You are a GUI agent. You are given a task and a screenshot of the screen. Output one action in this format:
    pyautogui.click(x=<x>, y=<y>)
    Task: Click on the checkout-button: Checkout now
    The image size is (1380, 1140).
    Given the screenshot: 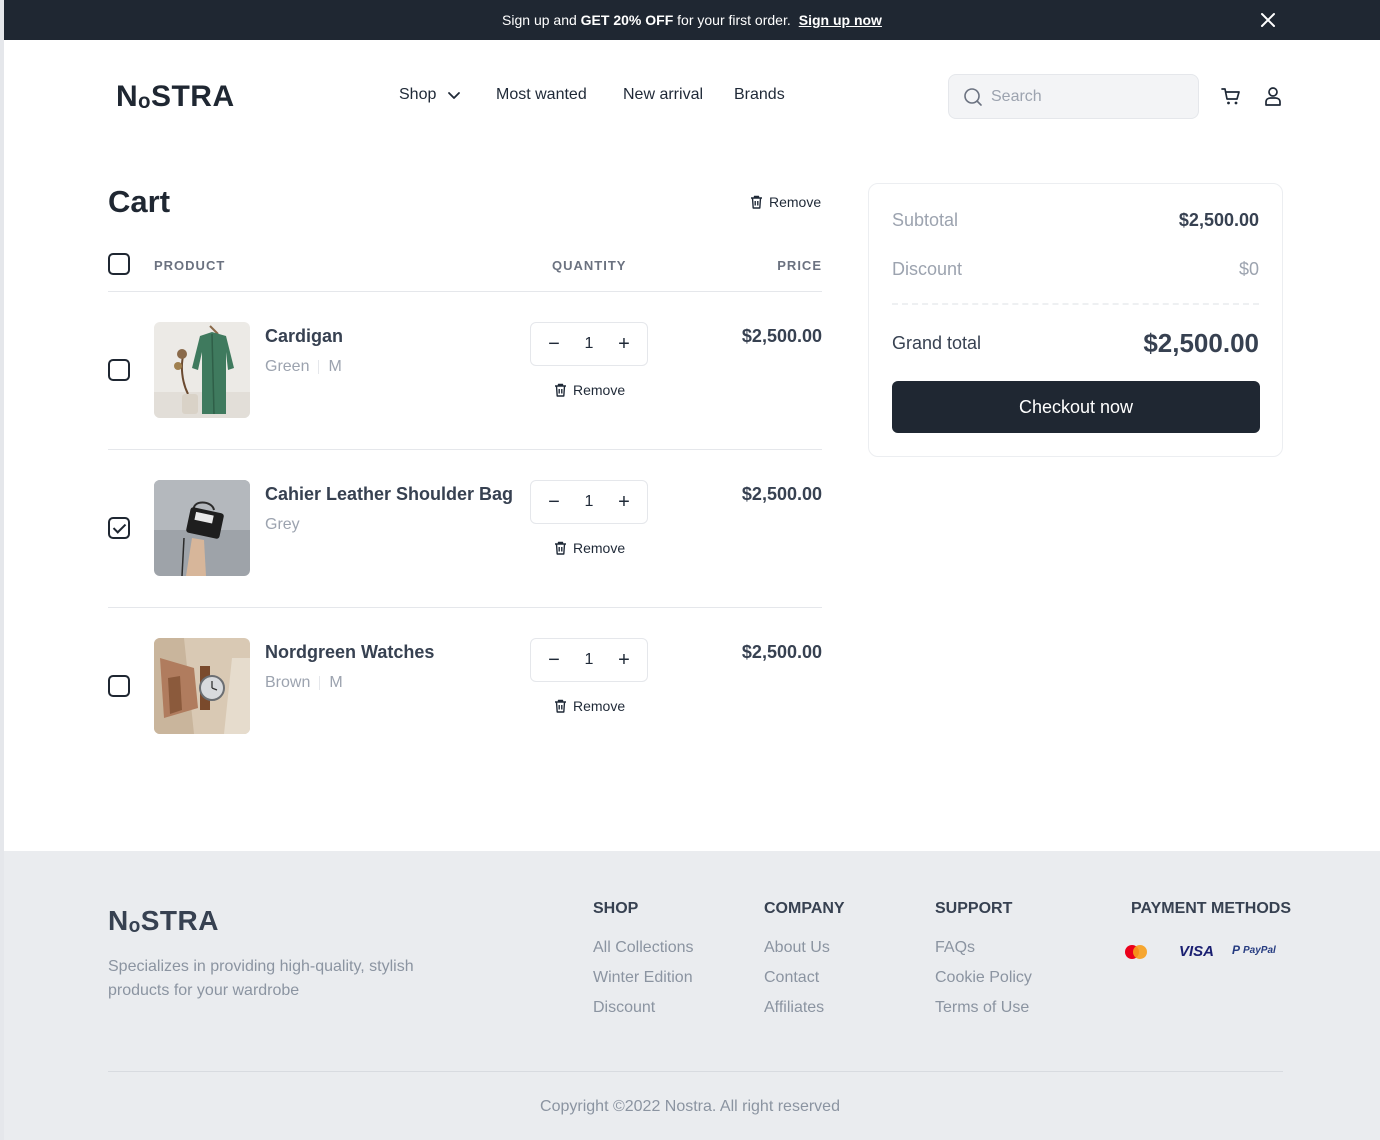 What is the action you would take?
    pyautogui.click(x=1076, y=407)
    